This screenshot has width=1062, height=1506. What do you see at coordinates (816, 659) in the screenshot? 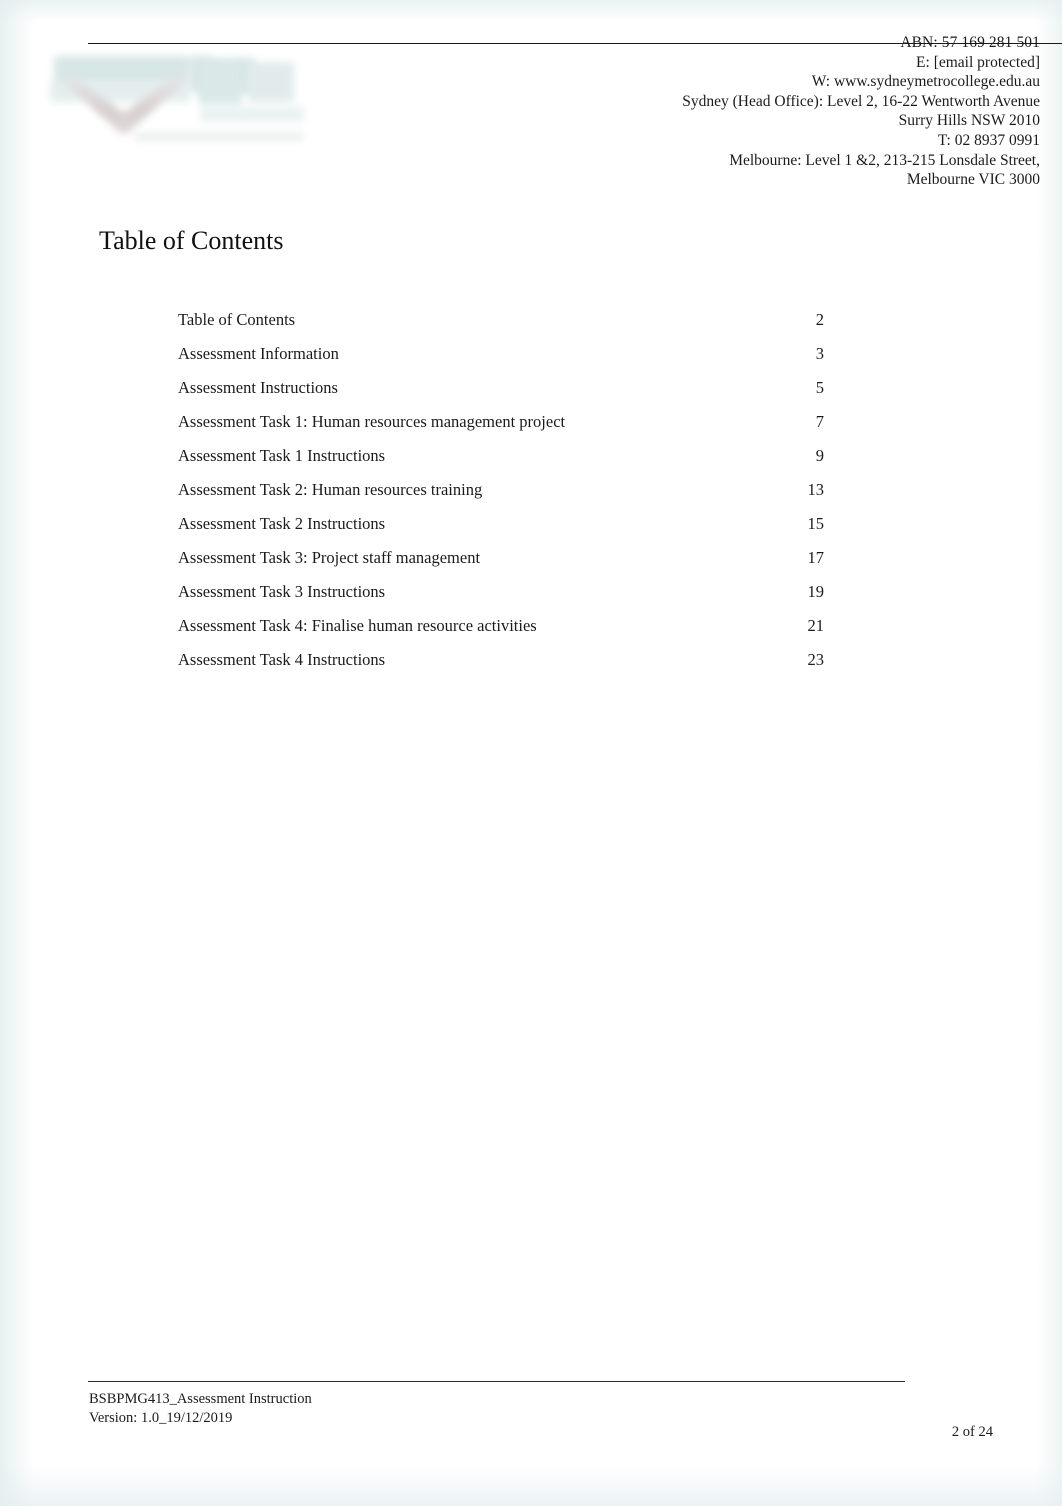
I see `toc-entry-page: 23` at bounding box center [816, 659].